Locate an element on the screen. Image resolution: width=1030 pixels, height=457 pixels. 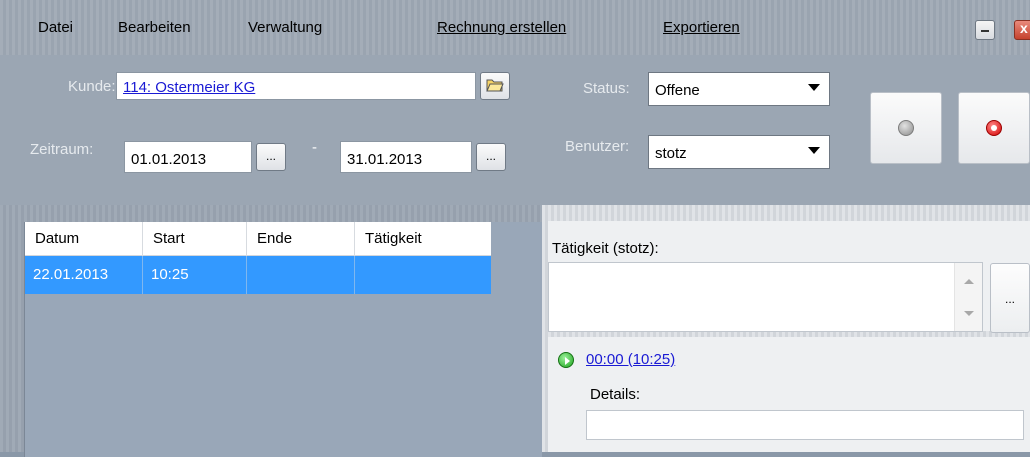
grid-header: Datum Start Ende Tätigkeit is located at coordinates (258, 239).